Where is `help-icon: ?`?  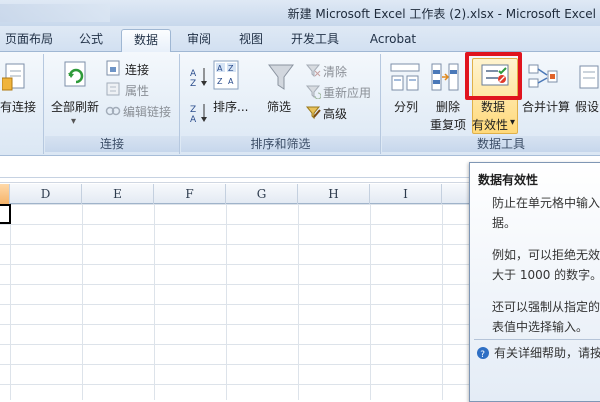
help-icon: ? is located at coordinates (483, 353).